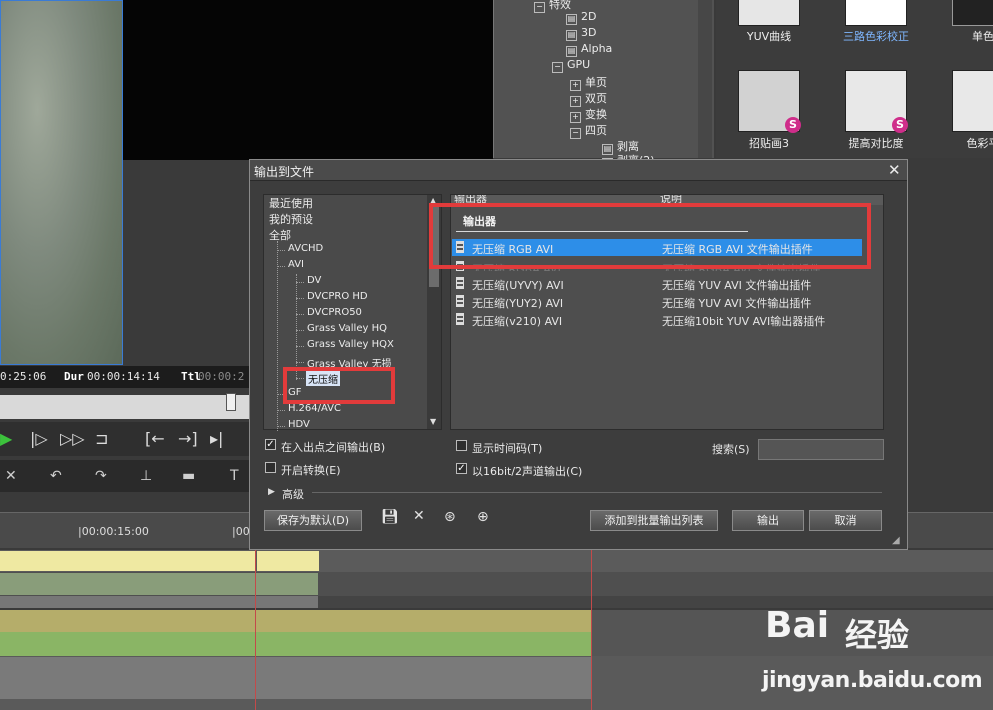 This screenshot has height=710, width=993. What do you see at coordinates (296, 264) in the screenshot?
I see `category-item-avi: AVI` at bounding box center [296, 264].